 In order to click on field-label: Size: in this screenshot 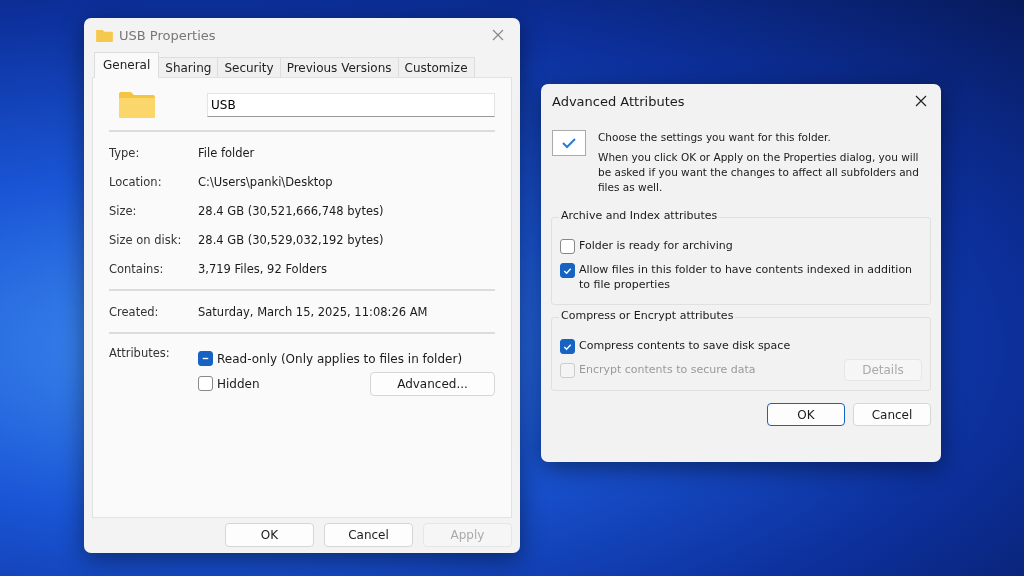, I will do `click(123, 210)`.